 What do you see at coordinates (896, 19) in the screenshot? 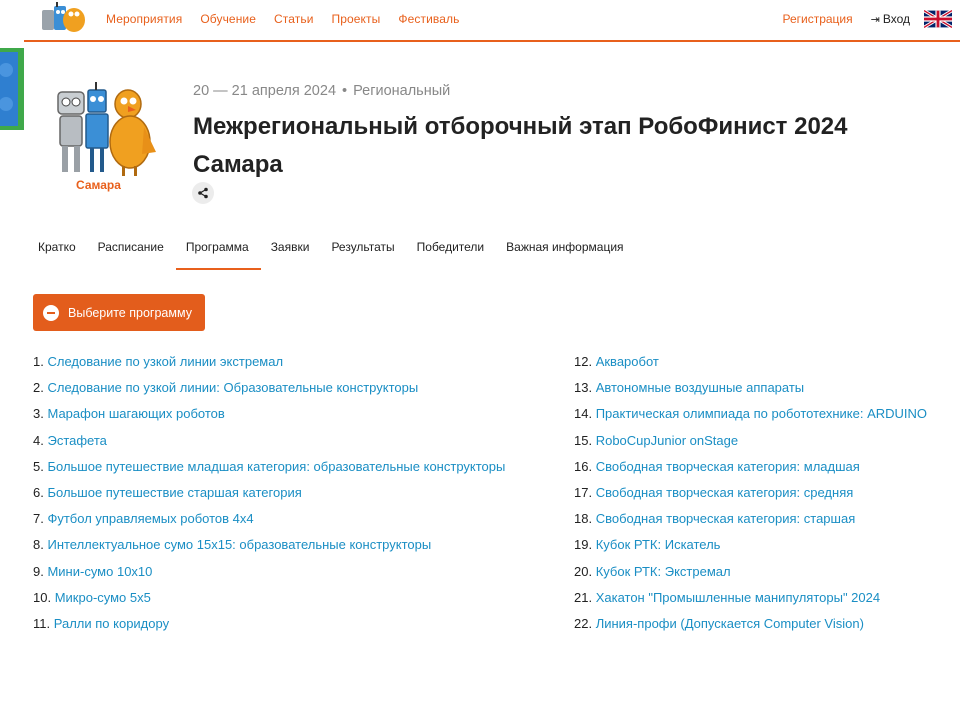
I see `login-label: Вход` at bounding box center [896, 19].